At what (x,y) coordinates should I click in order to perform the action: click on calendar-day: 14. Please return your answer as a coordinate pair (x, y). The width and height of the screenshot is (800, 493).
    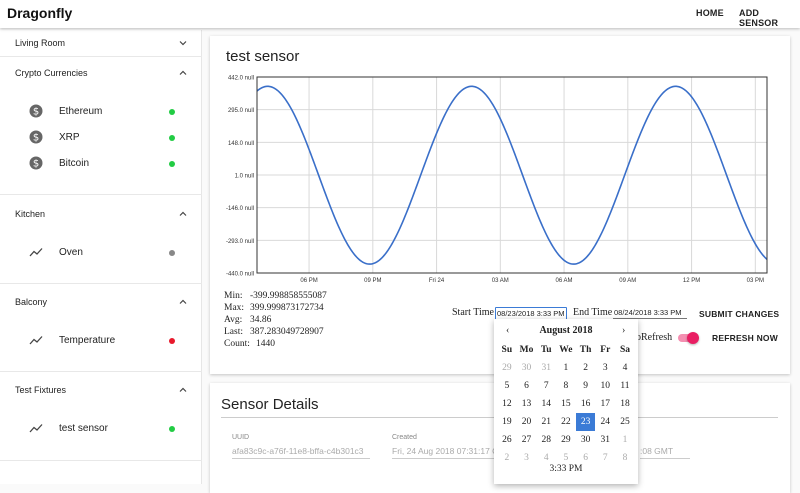
    Looking at the image, I should click on (546, 404).